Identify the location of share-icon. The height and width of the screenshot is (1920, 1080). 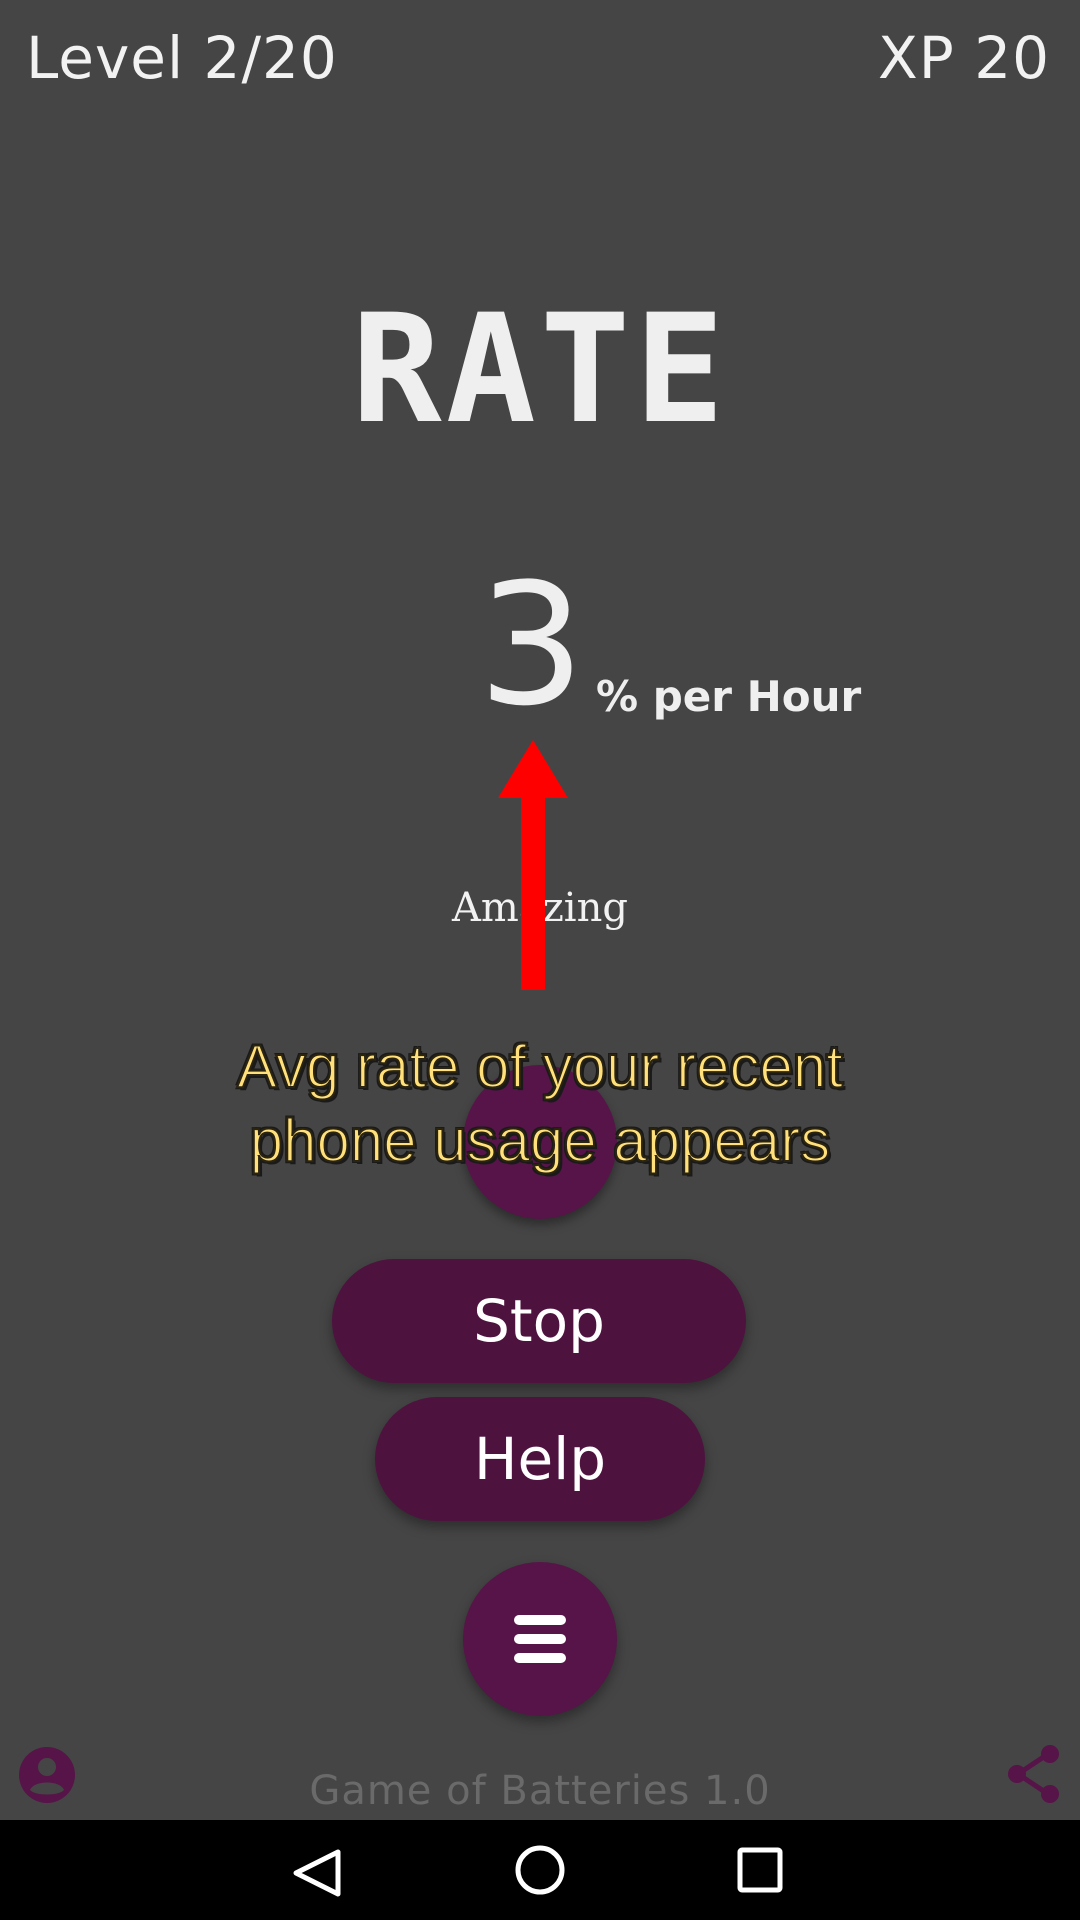
(1034, 1774).